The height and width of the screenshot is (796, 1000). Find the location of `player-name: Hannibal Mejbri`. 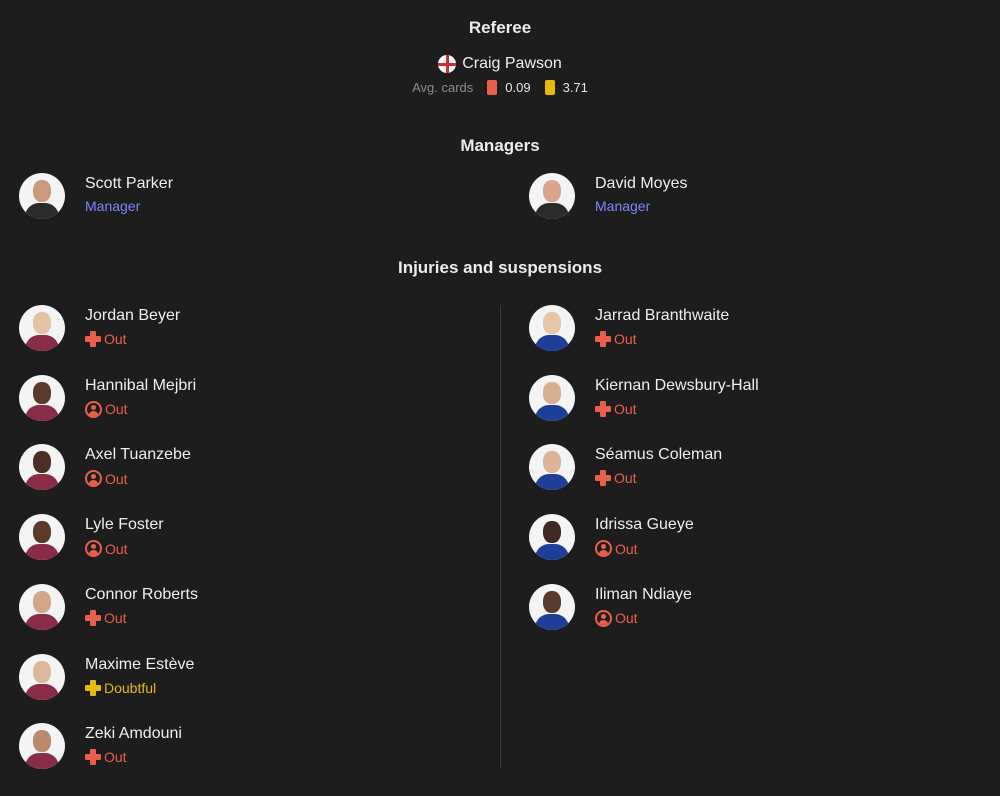

player-name: Hannibal Mejbri is located at coordinates (141, 385).